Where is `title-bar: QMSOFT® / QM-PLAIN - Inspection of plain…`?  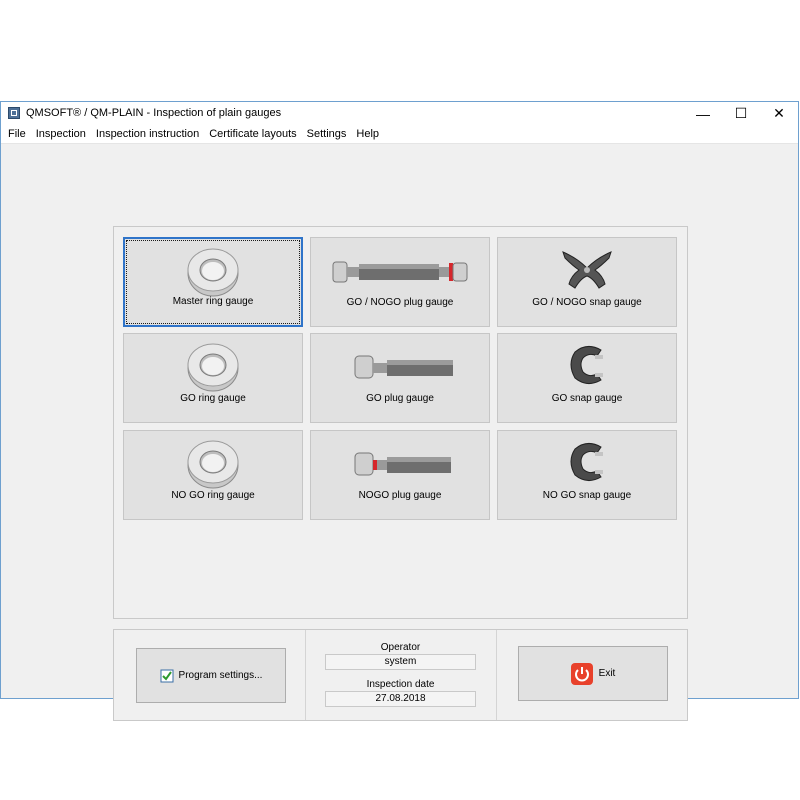 title-bar: QMSOFT® / QM-PLAIN - Inspection of plain… is located at coordinates (399, 113).